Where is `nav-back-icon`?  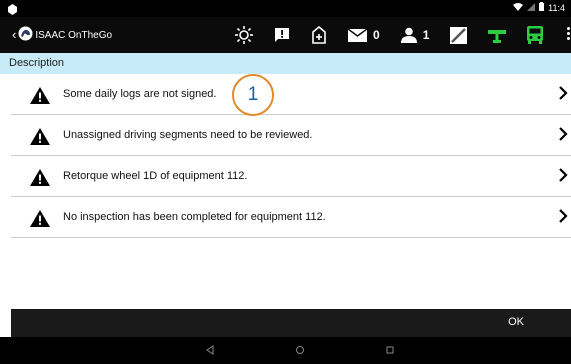 nav-back-icon is located at coordinates (210, 350).